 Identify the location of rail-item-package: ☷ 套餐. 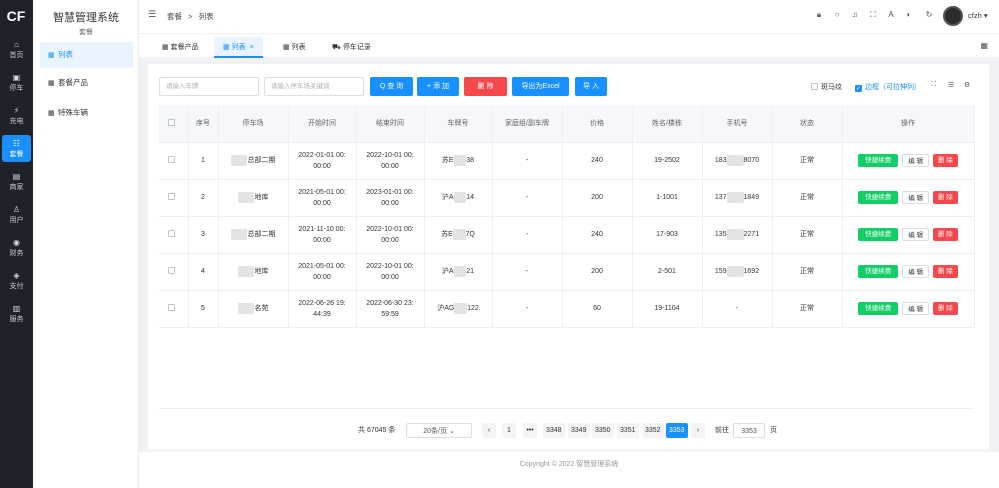
(16, 148).